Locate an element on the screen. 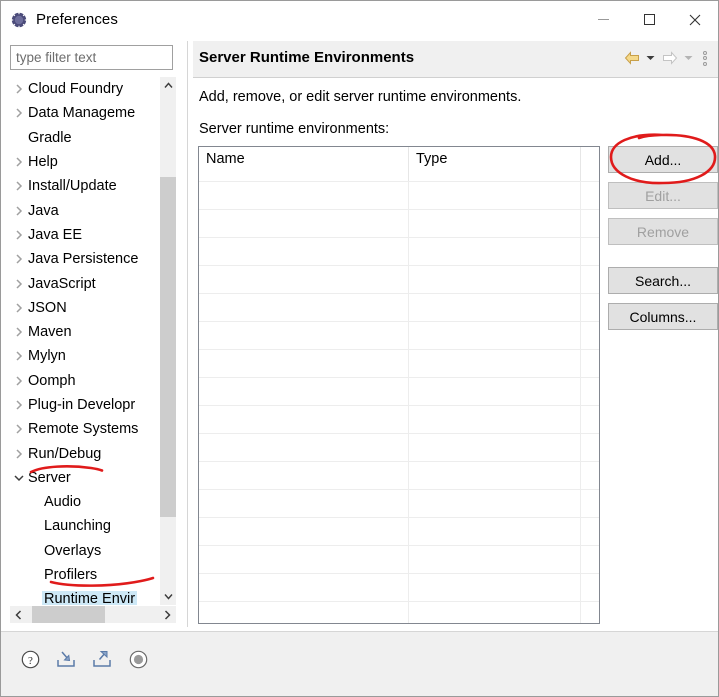 The width and height of the screenshot is (719, 697). sidebar-item-profilers: Profilers is located at coordinates (85, 575).